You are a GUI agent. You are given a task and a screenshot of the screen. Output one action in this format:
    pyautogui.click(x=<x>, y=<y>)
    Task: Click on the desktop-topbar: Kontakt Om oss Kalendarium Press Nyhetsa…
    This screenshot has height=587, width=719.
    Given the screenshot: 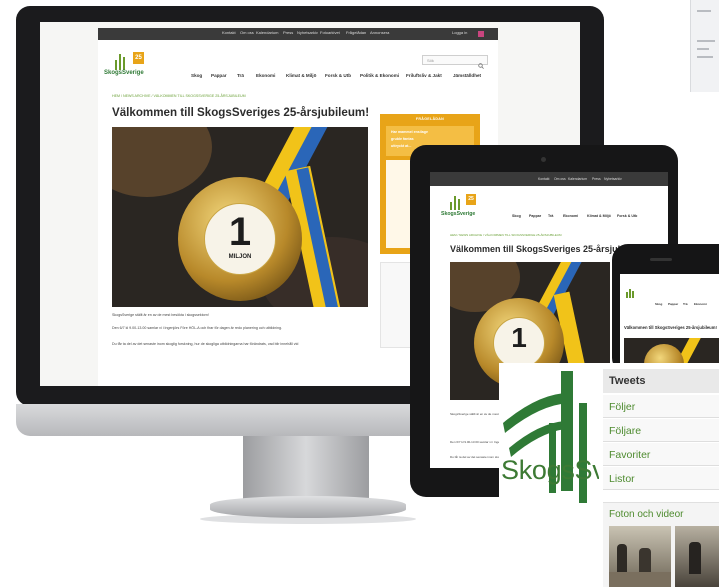 What is the action you would take?
    pyautogui.click(x=298, y=34)
    